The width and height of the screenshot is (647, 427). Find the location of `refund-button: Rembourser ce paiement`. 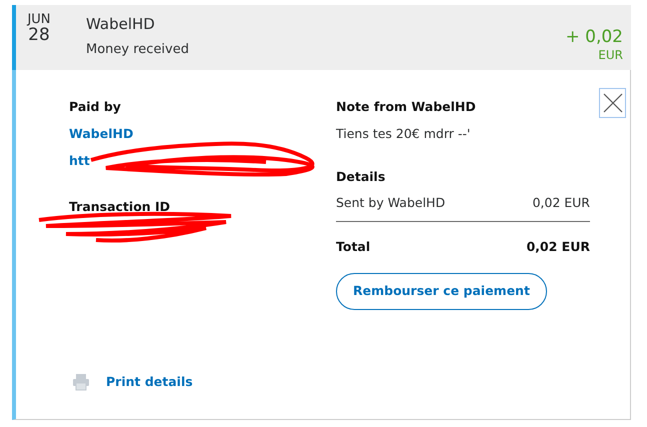

refund-button: Rembourser ce paiement is located at coordinates (441, 291).